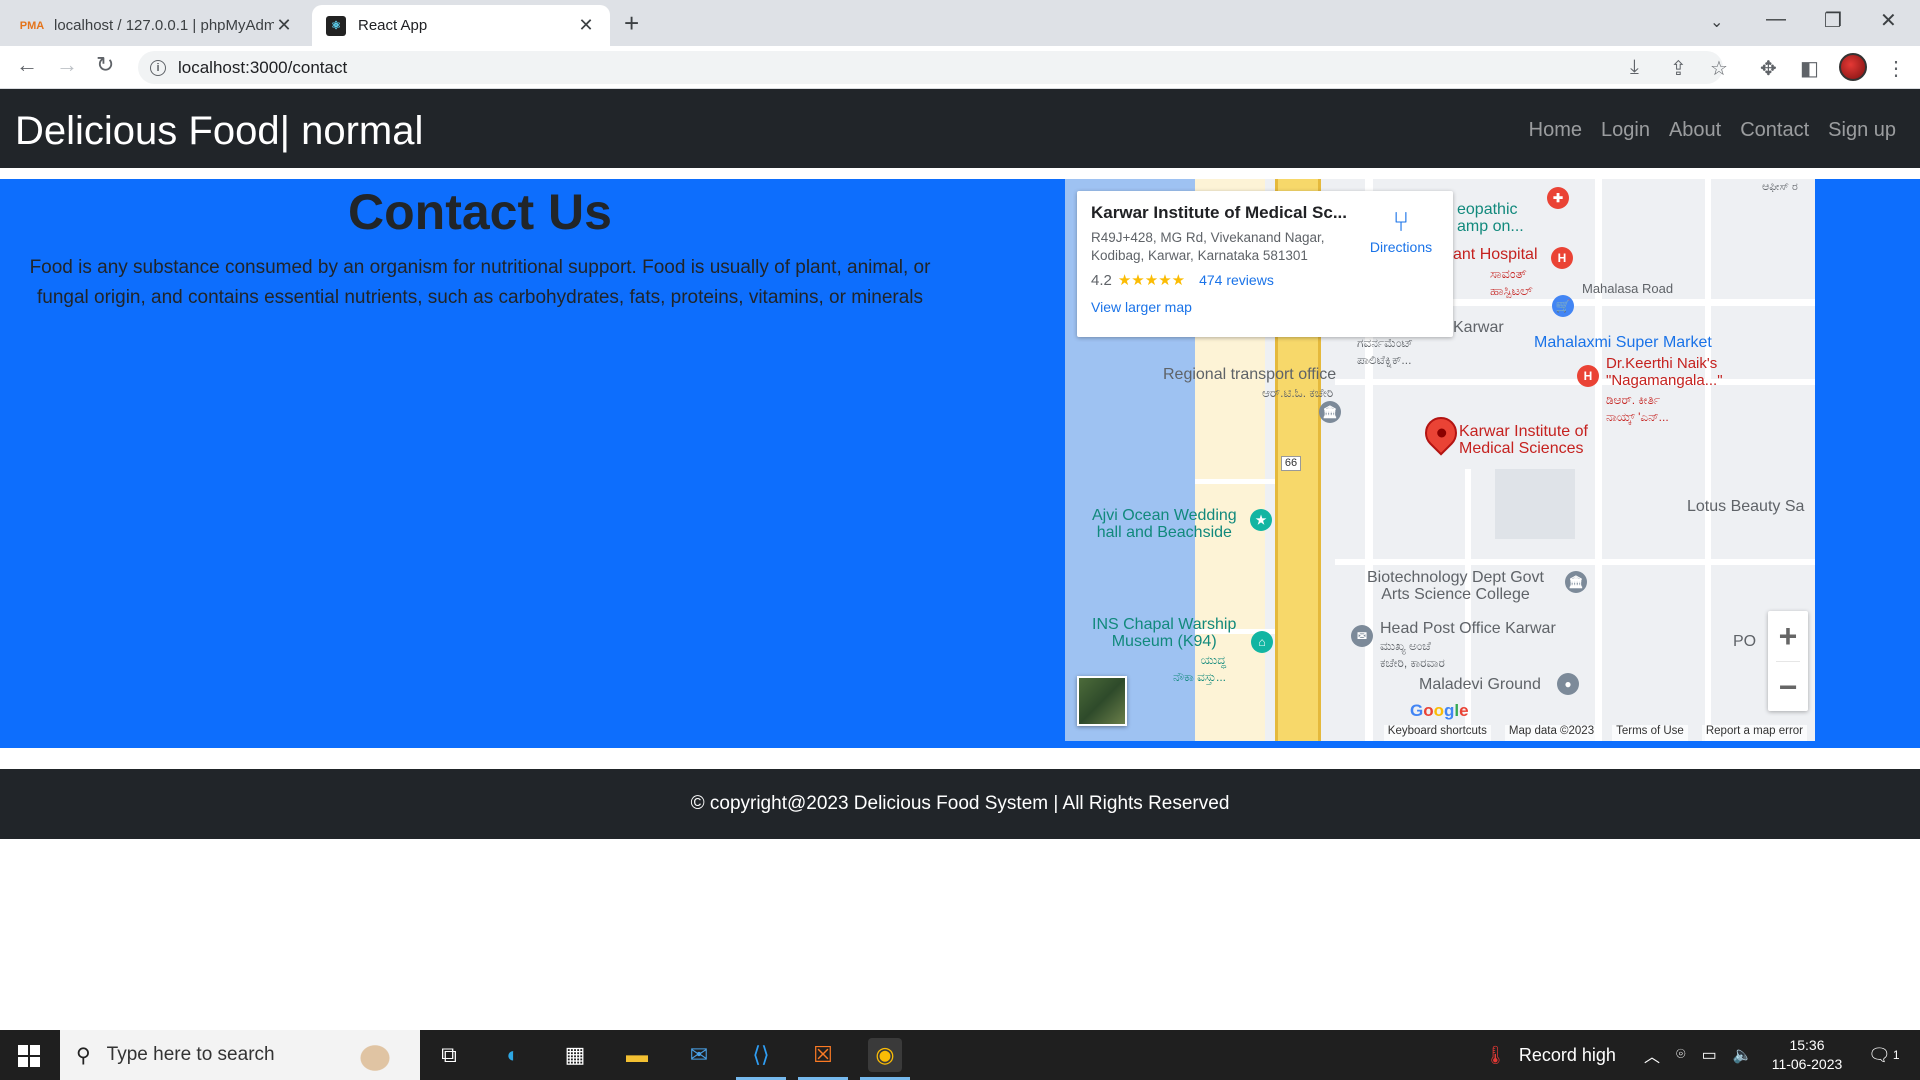  Describe the element at coordinates (1495, 1054) in the screenshot. I see `thermometer-icon: 🌡` at that location.